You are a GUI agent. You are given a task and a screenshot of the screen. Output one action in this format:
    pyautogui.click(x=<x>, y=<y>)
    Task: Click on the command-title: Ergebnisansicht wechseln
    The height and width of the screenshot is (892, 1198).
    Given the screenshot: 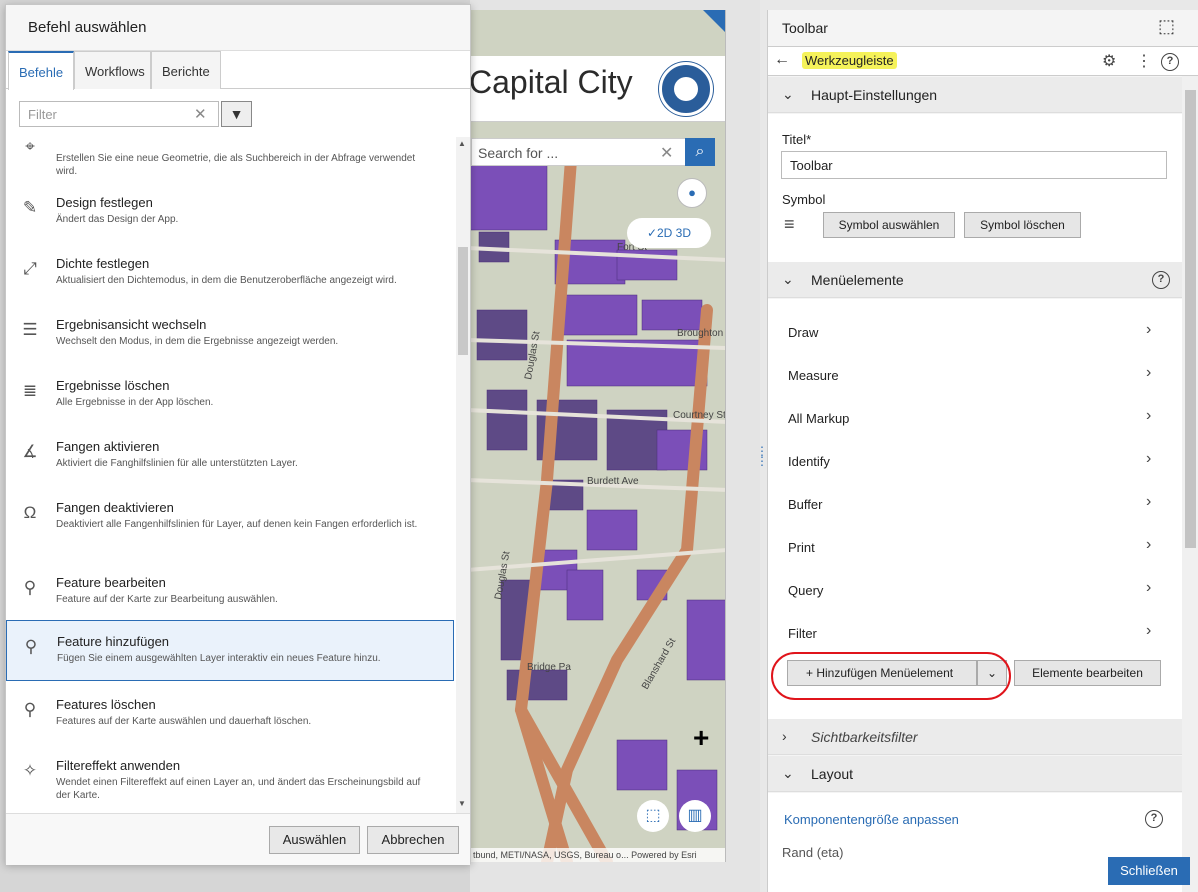 What is the action you would take?
    pyautogui.click(x=131, y=324)
    